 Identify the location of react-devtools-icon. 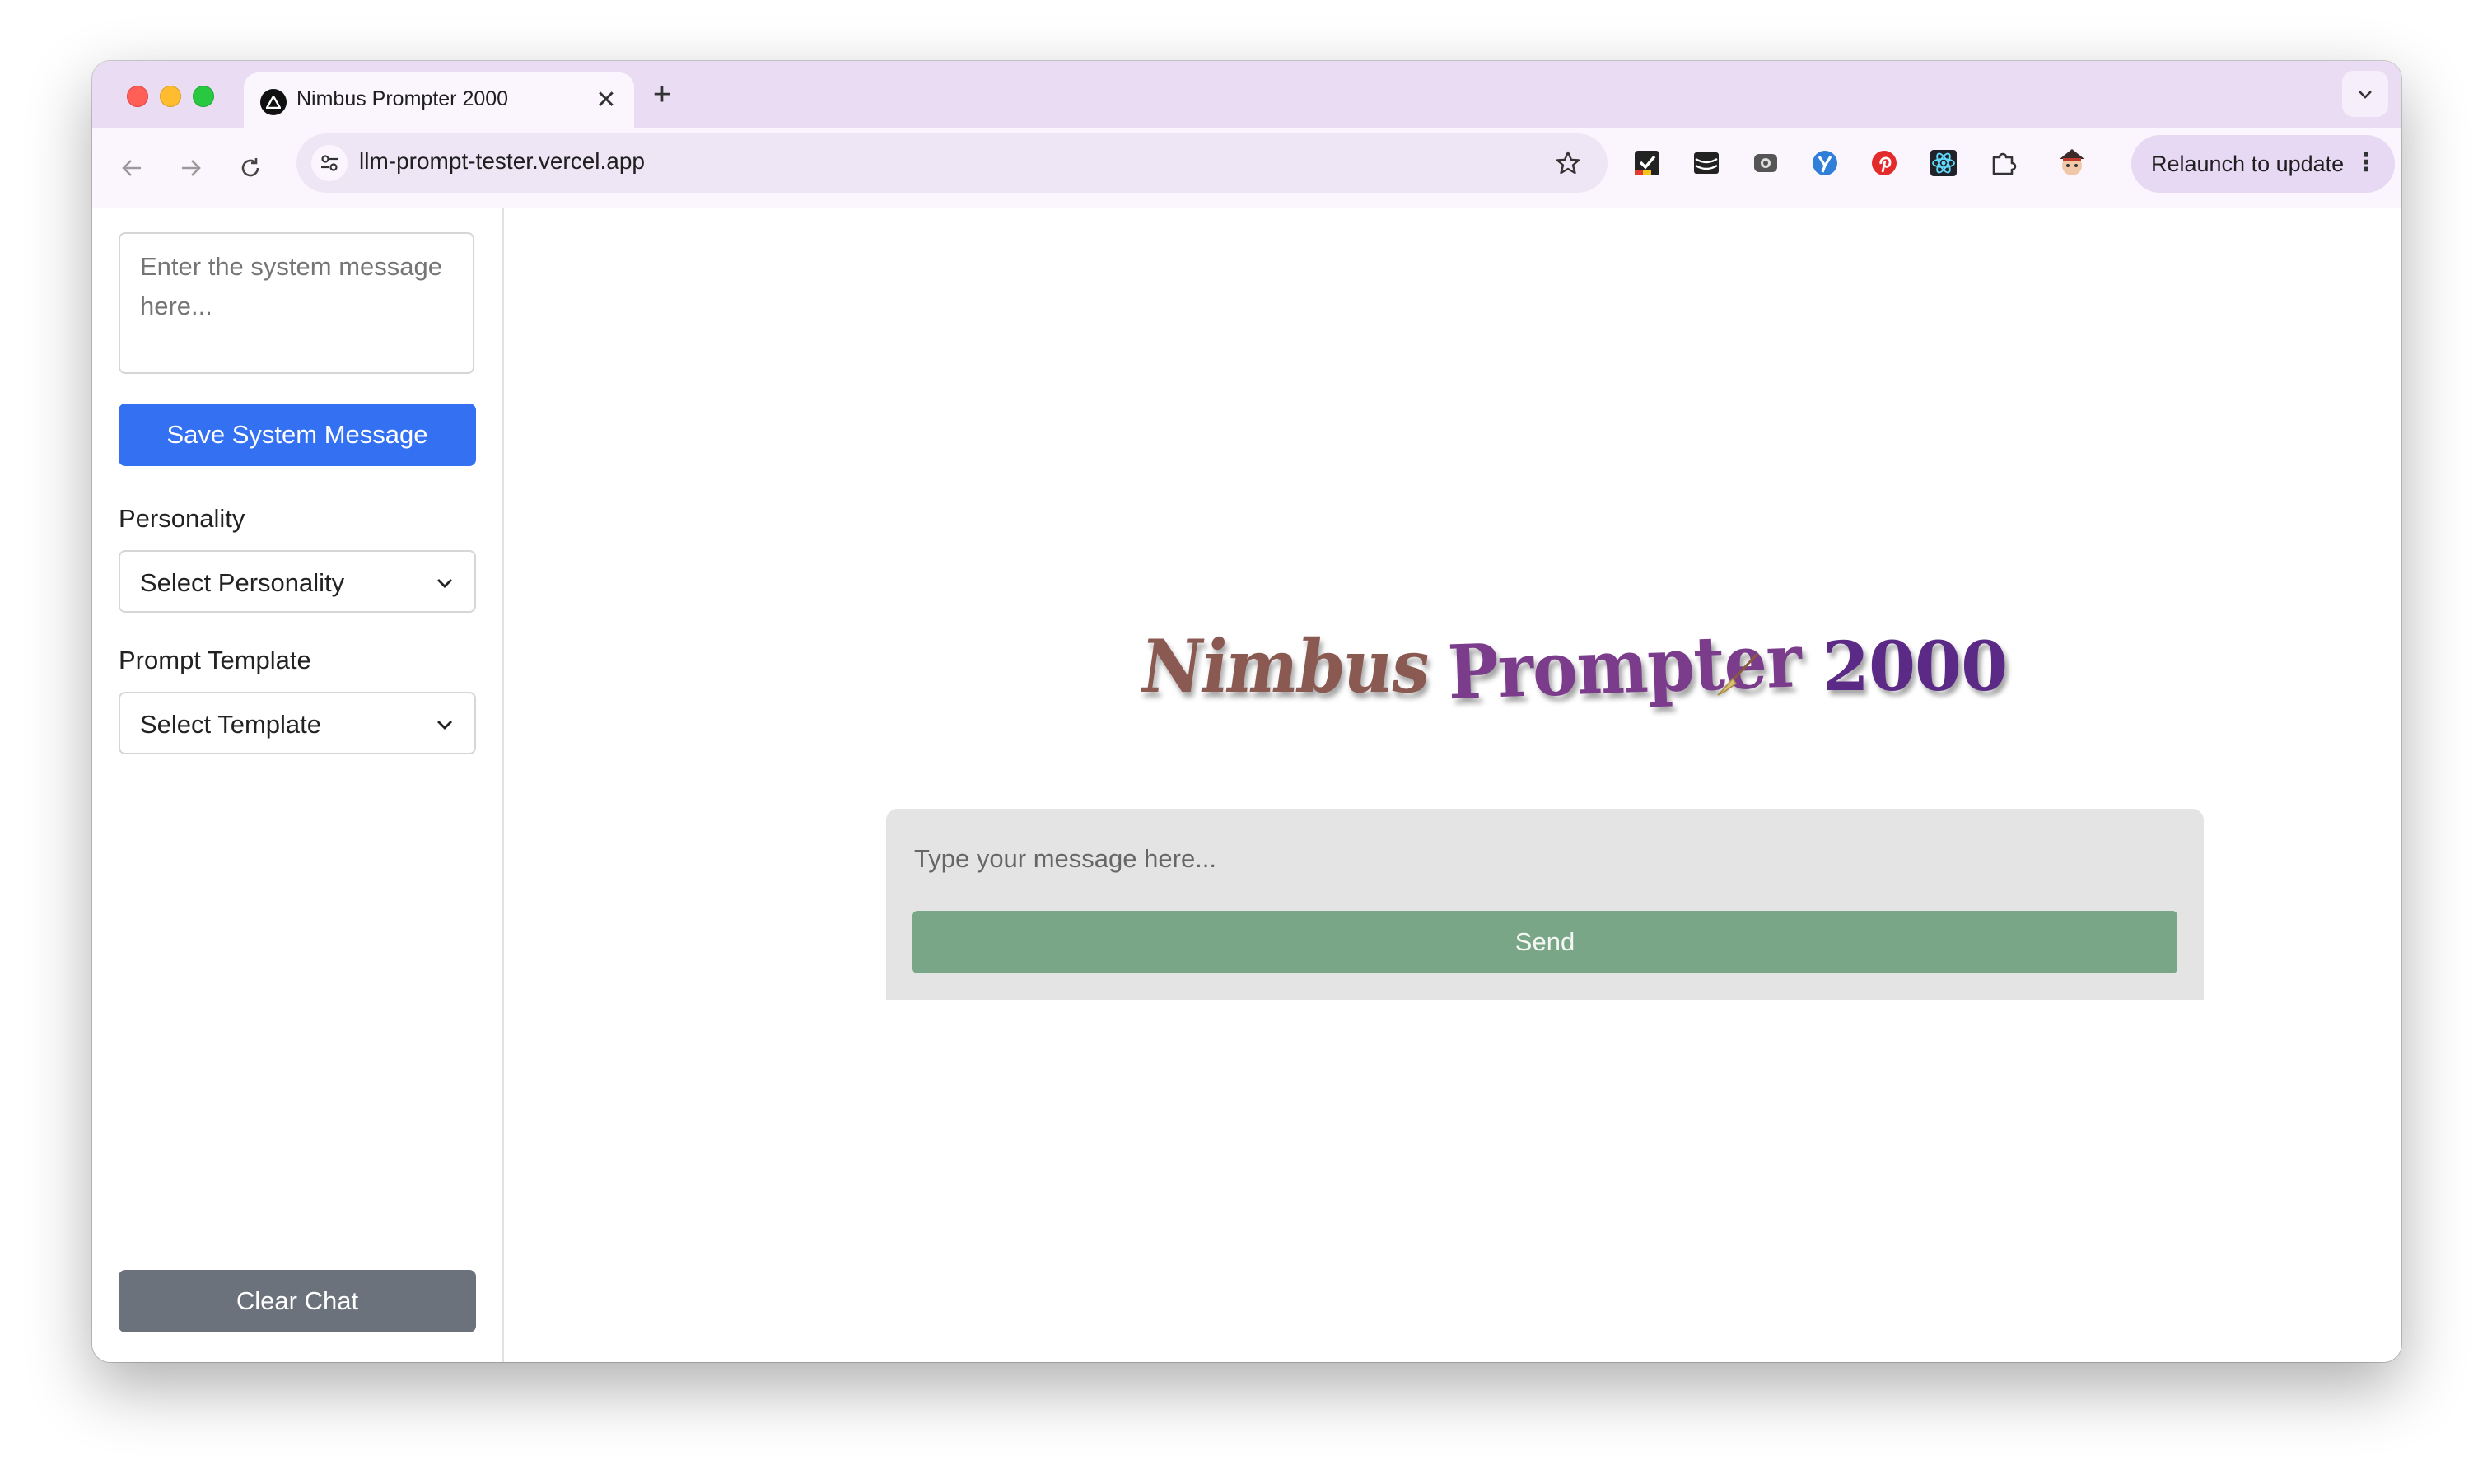
(1943, 163).